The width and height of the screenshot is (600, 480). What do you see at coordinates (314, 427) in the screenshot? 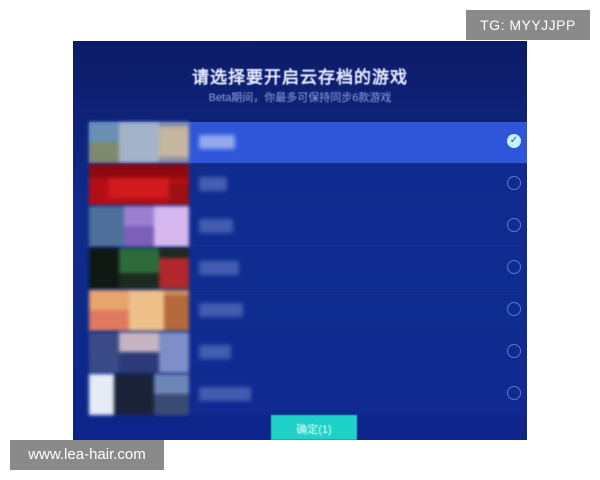
I see `confirm-button: 确定(1)` at bounding box center [314, 427].